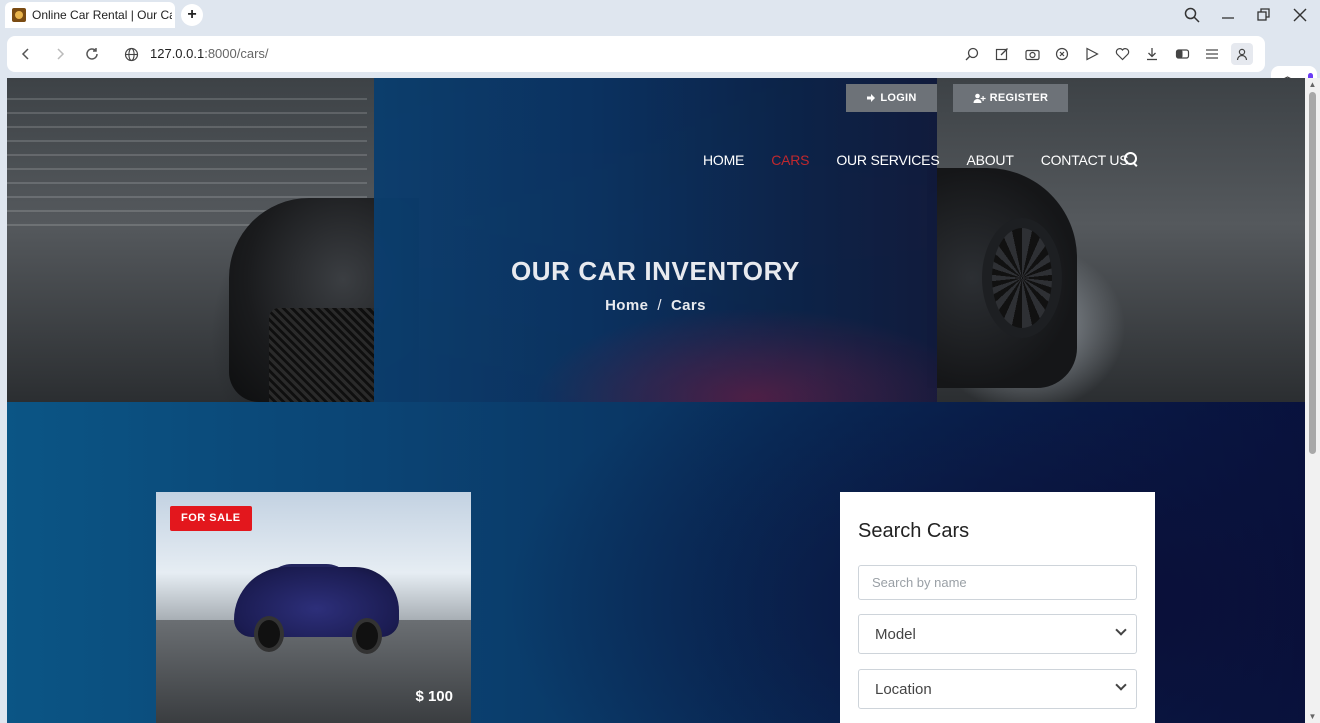 Image resolution: width=1320 pixels, height=723 pixels. Describe the element at coordinates (26, 54) in the screenshot. I see `back-icon` at that location.